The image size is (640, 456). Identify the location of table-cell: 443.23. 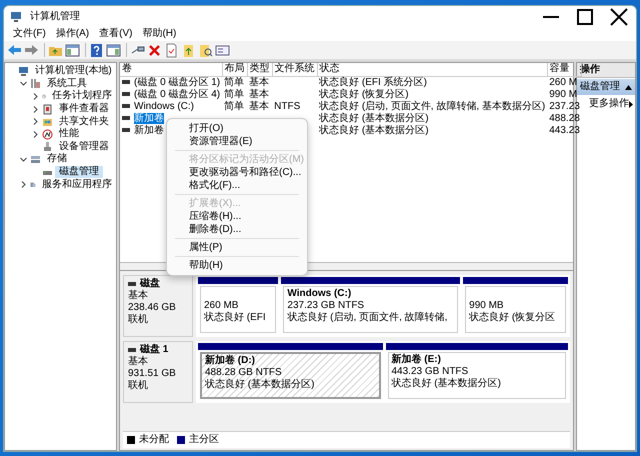
(564, 130).